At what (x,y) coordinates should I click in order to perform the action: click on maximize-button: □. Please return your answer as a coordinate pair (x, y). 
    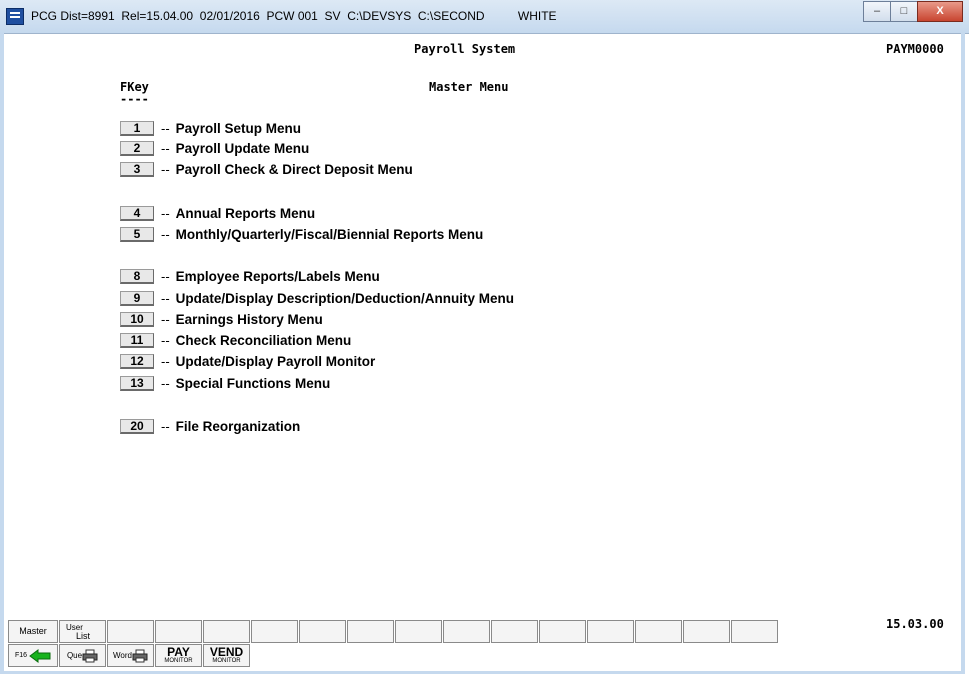
    Looking at the image, I should click on (904, 11).